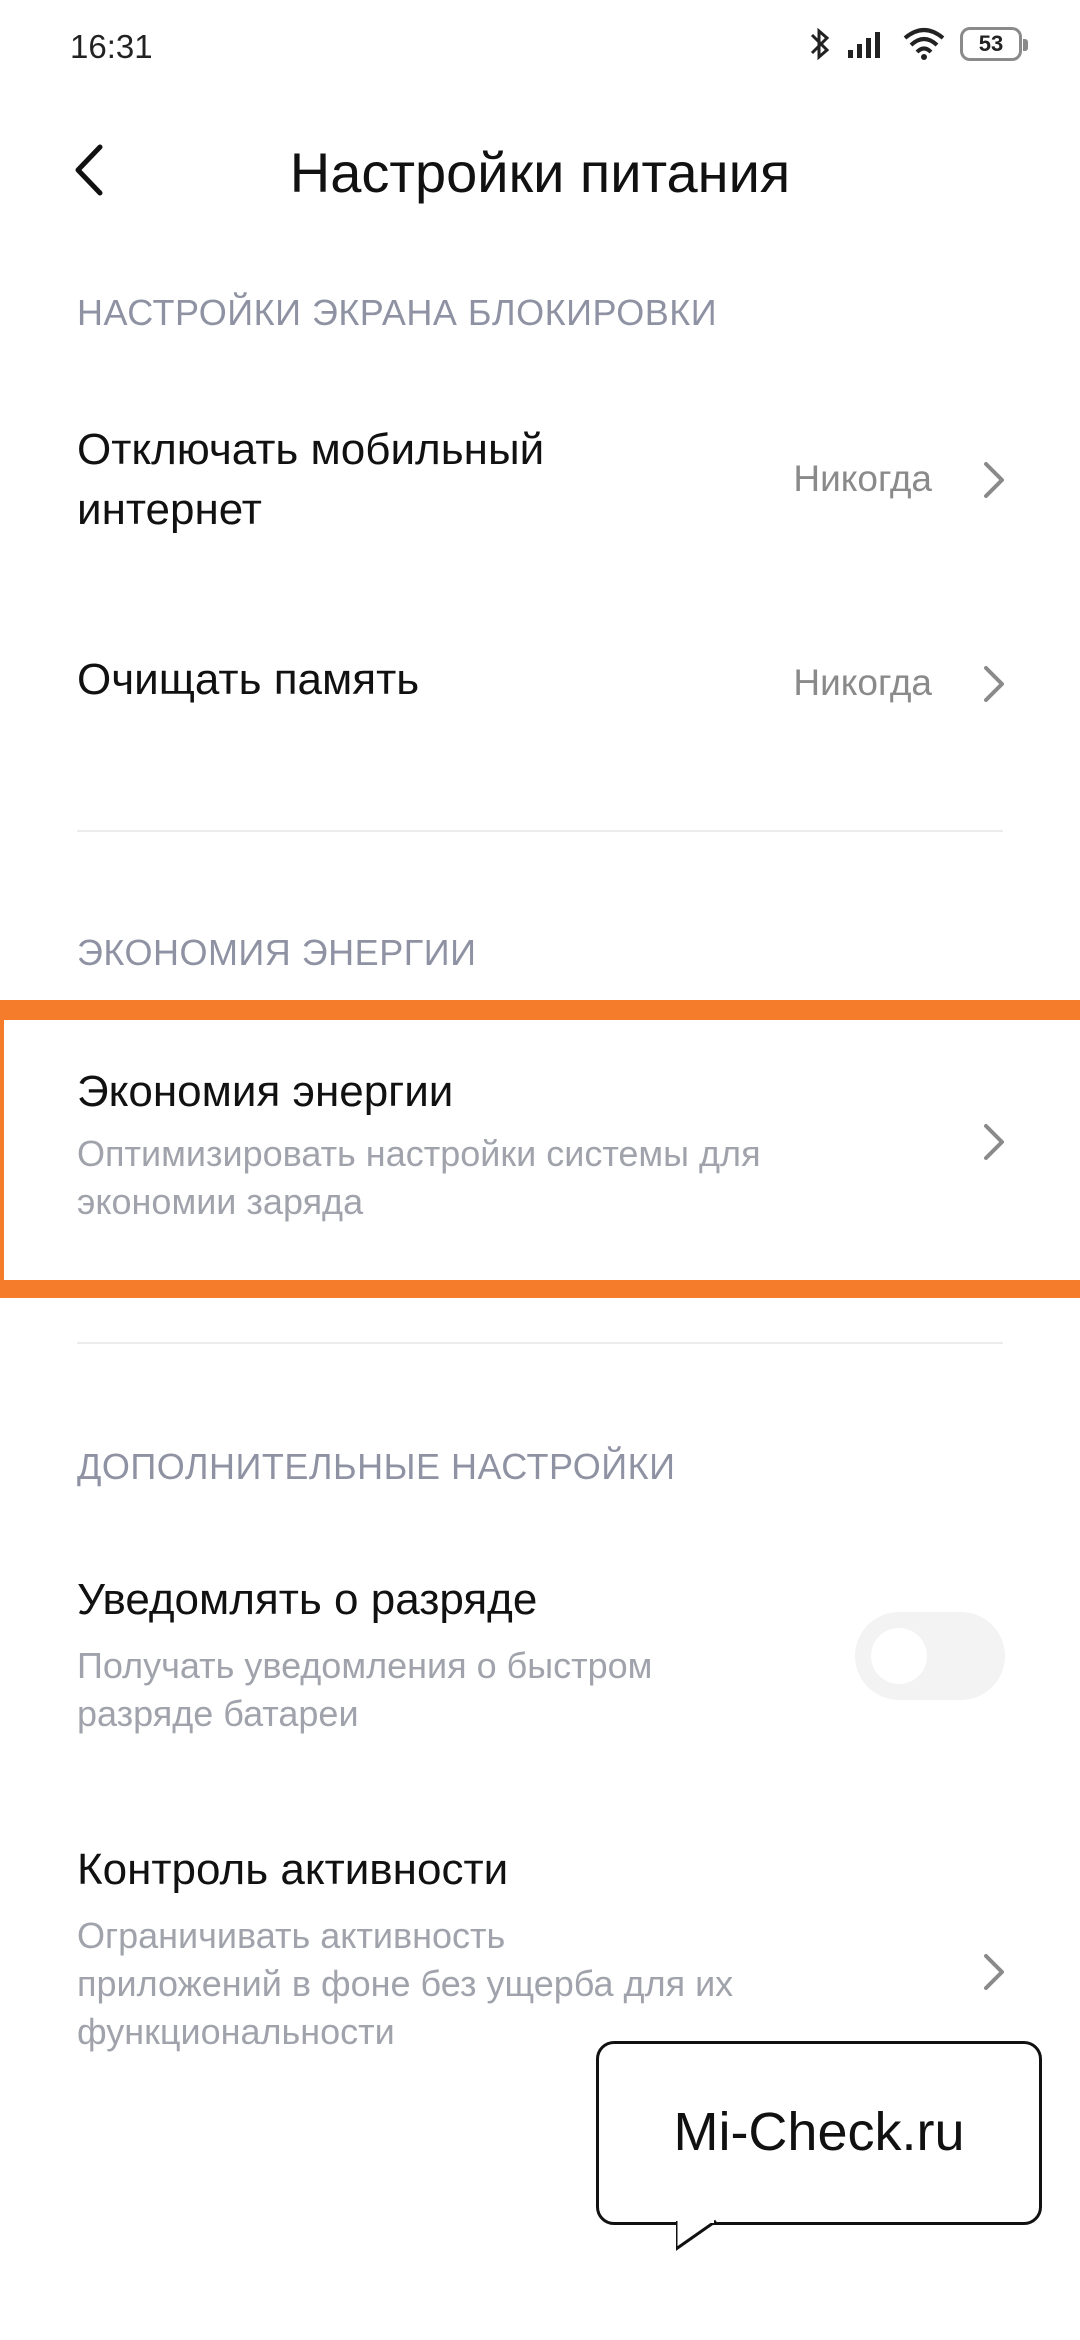 This screenshot has height=2340, width=1080. What do you see at coordinates (307, 1599) in the screenshot?
I see `row-title: Уведомлять о разряде` at bounding box center [307, 1599].